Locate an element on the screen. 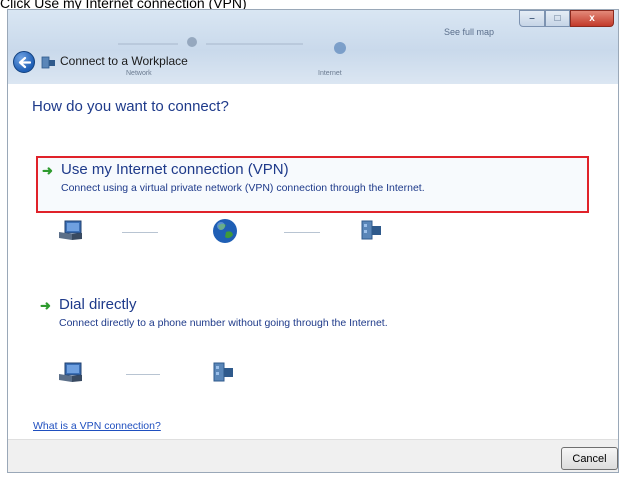 The image size is (625, 504). option-title: Dial directly is located at coordinates (98, 304).